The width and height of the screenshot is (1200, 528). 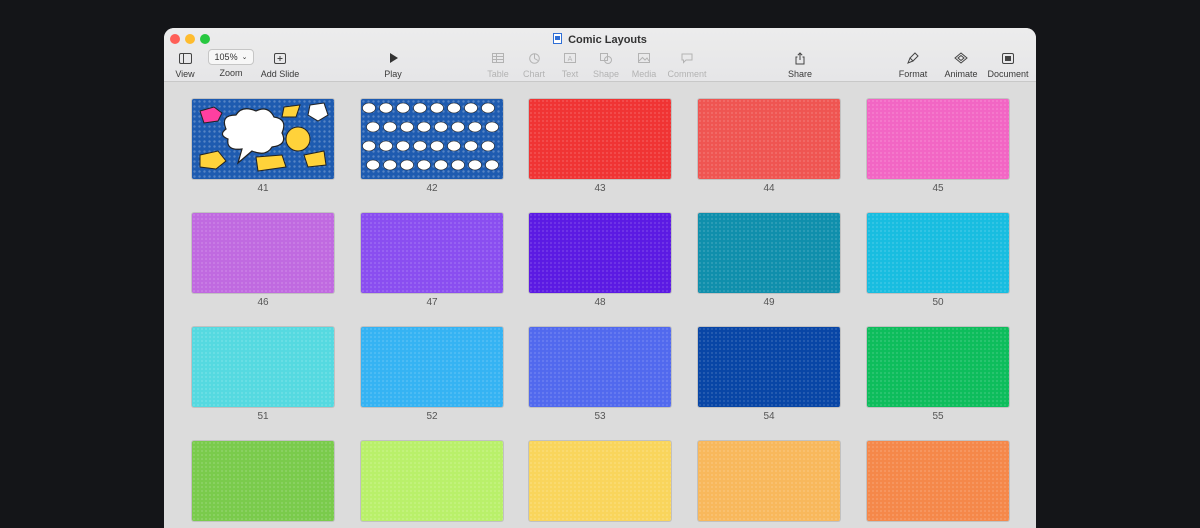 What do you see at coordinates (687, 58) in the screenshot?
I see `comment-icon` at bounding box center [687, 58].